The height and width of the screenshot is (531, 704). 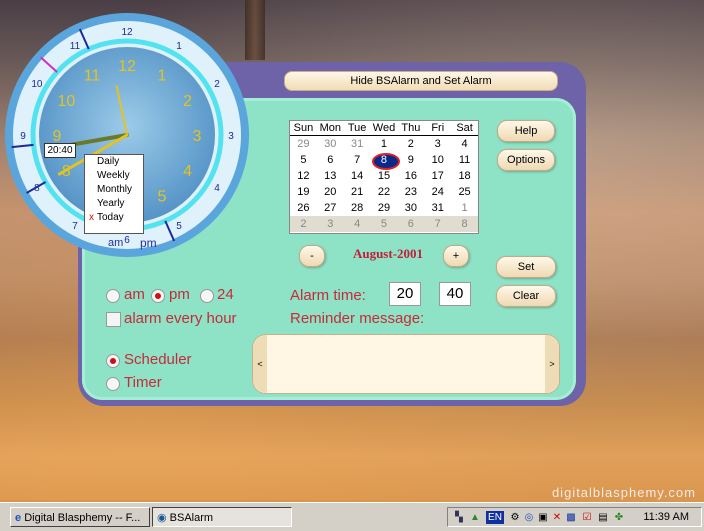 I want to click on weekday-sun: Sun, so click(x=303, y=128).